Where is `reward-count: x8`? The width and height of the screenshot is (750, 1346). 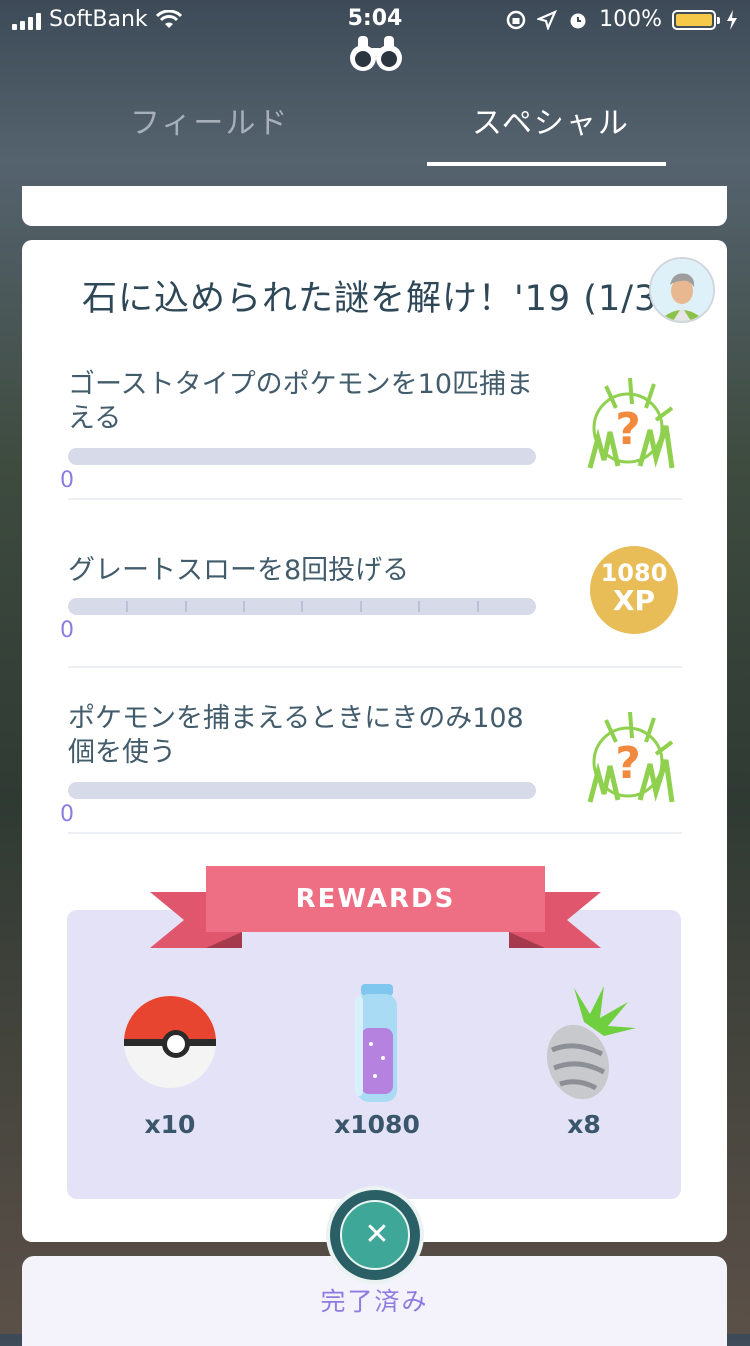
reward-count: x8 is located at coordinates (584, 1124).